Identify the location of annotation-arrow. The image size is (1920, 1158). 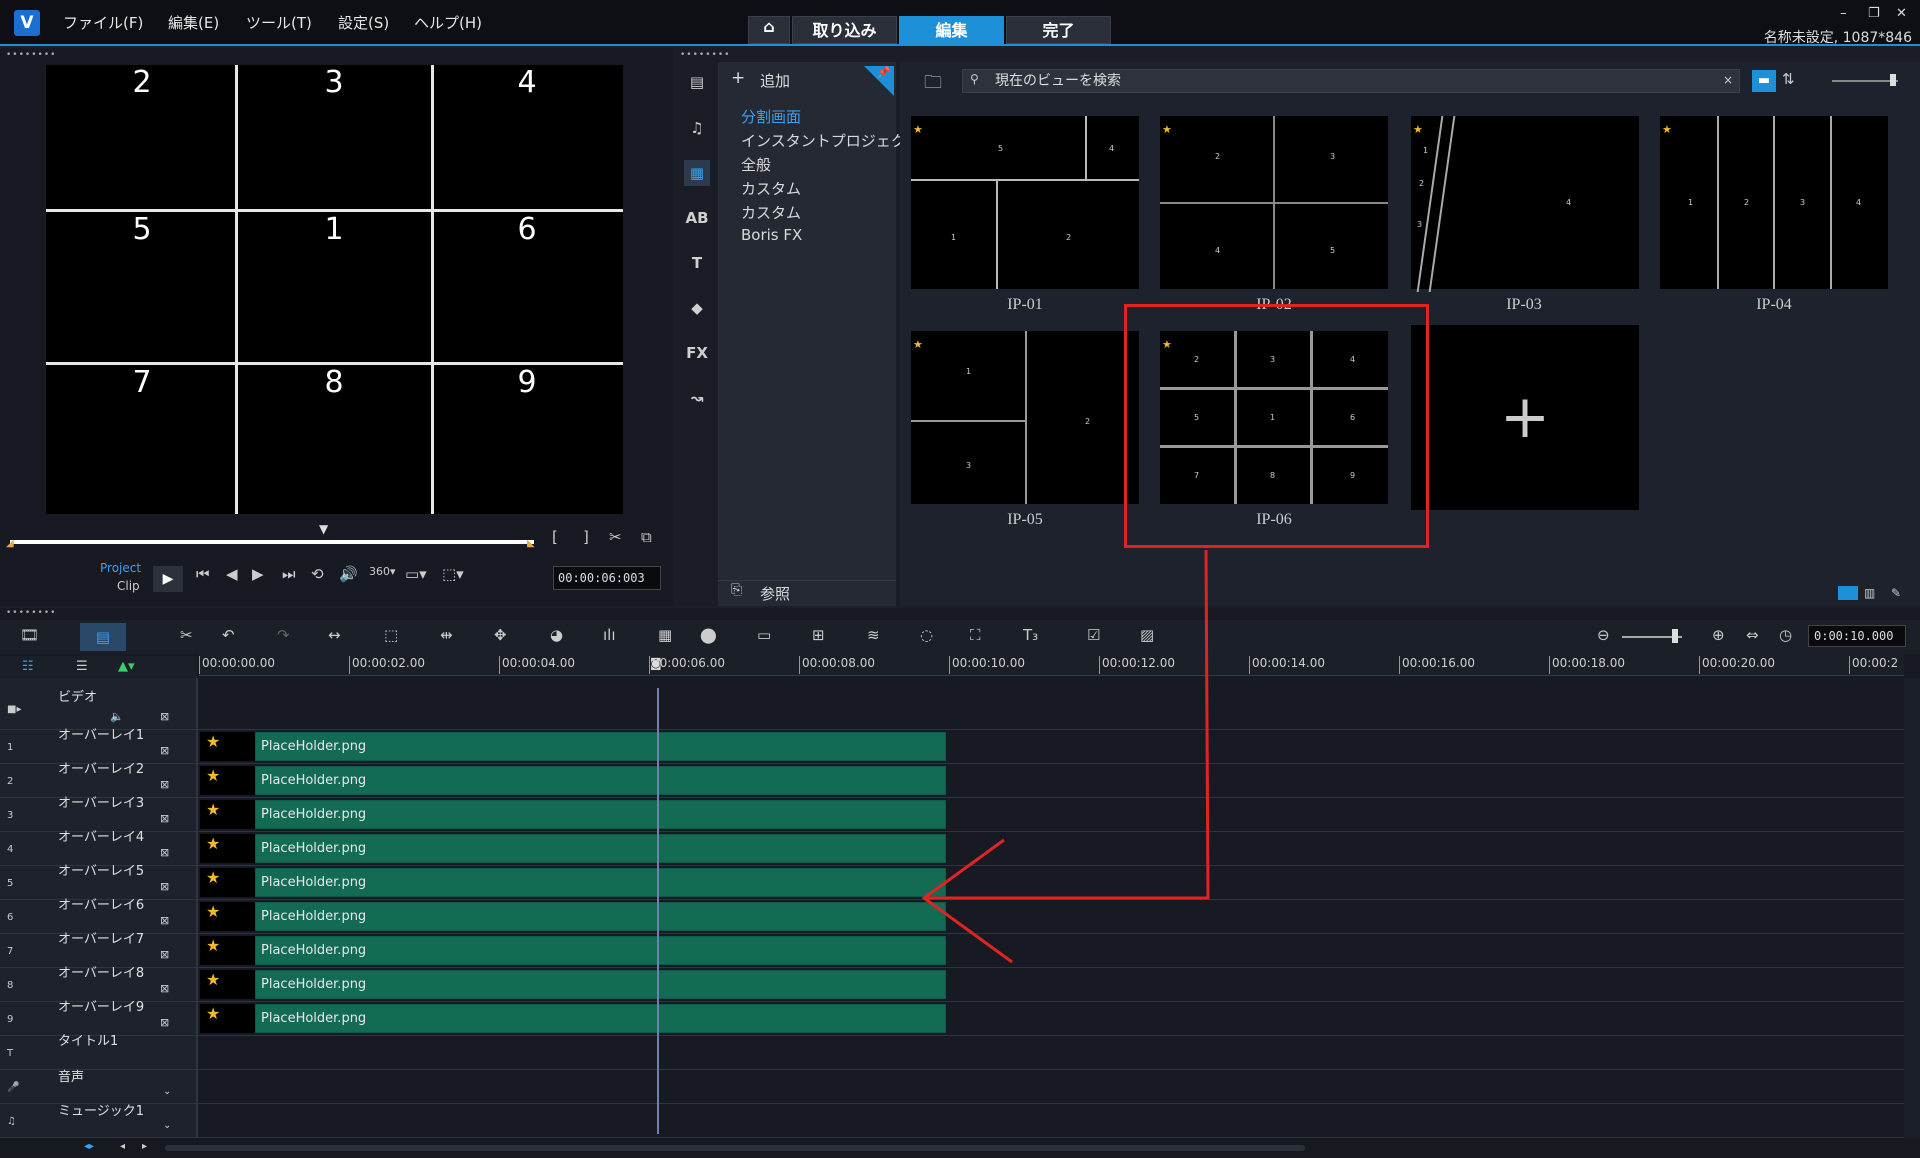
(1065, 756).